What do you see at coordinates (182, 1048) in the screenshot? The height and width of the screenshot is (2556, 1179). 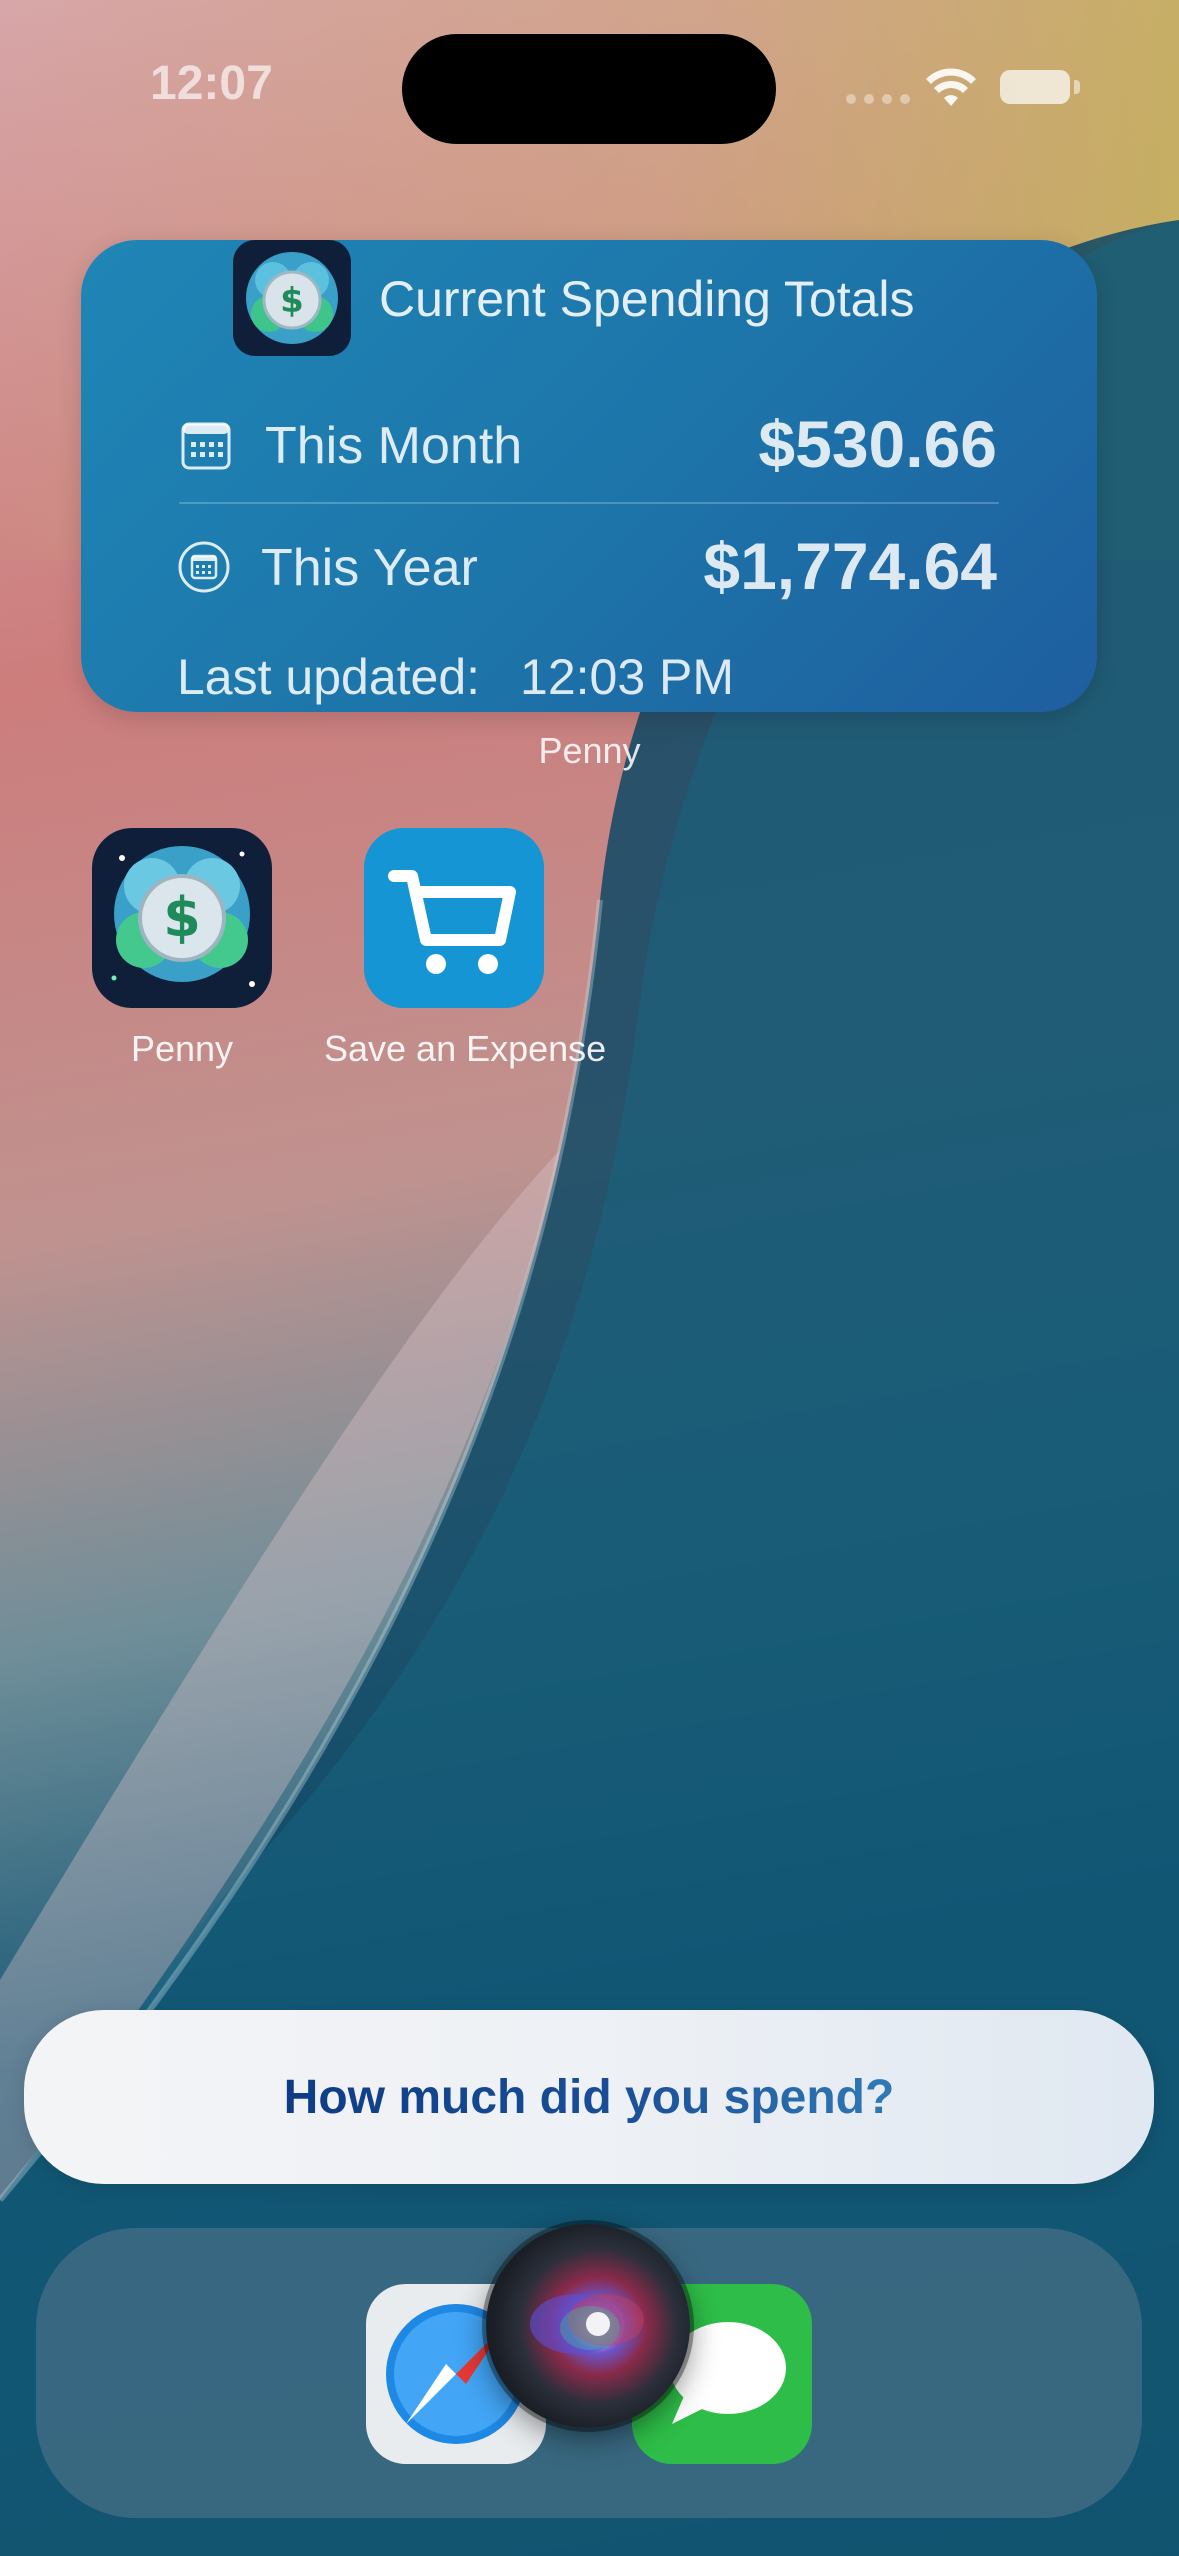 I see `app-label-penny: Penny` at bounding box center [182, 1048].